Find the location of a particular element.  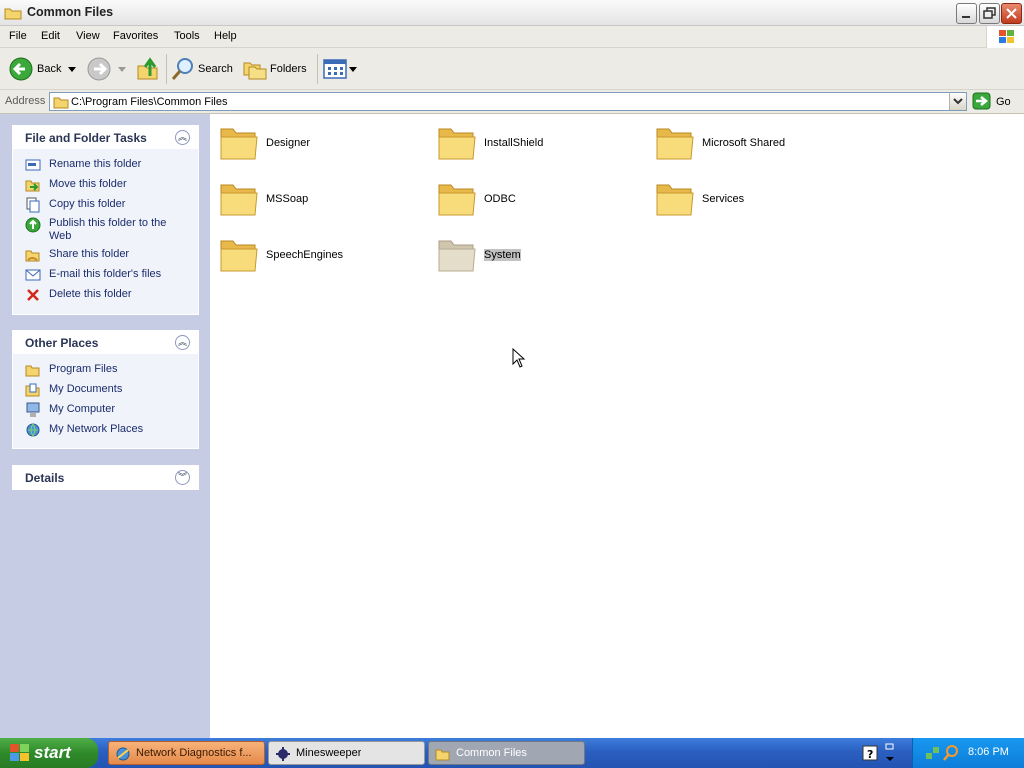

folder-item: Microsoft Shared is located at coordinates (755, 145).